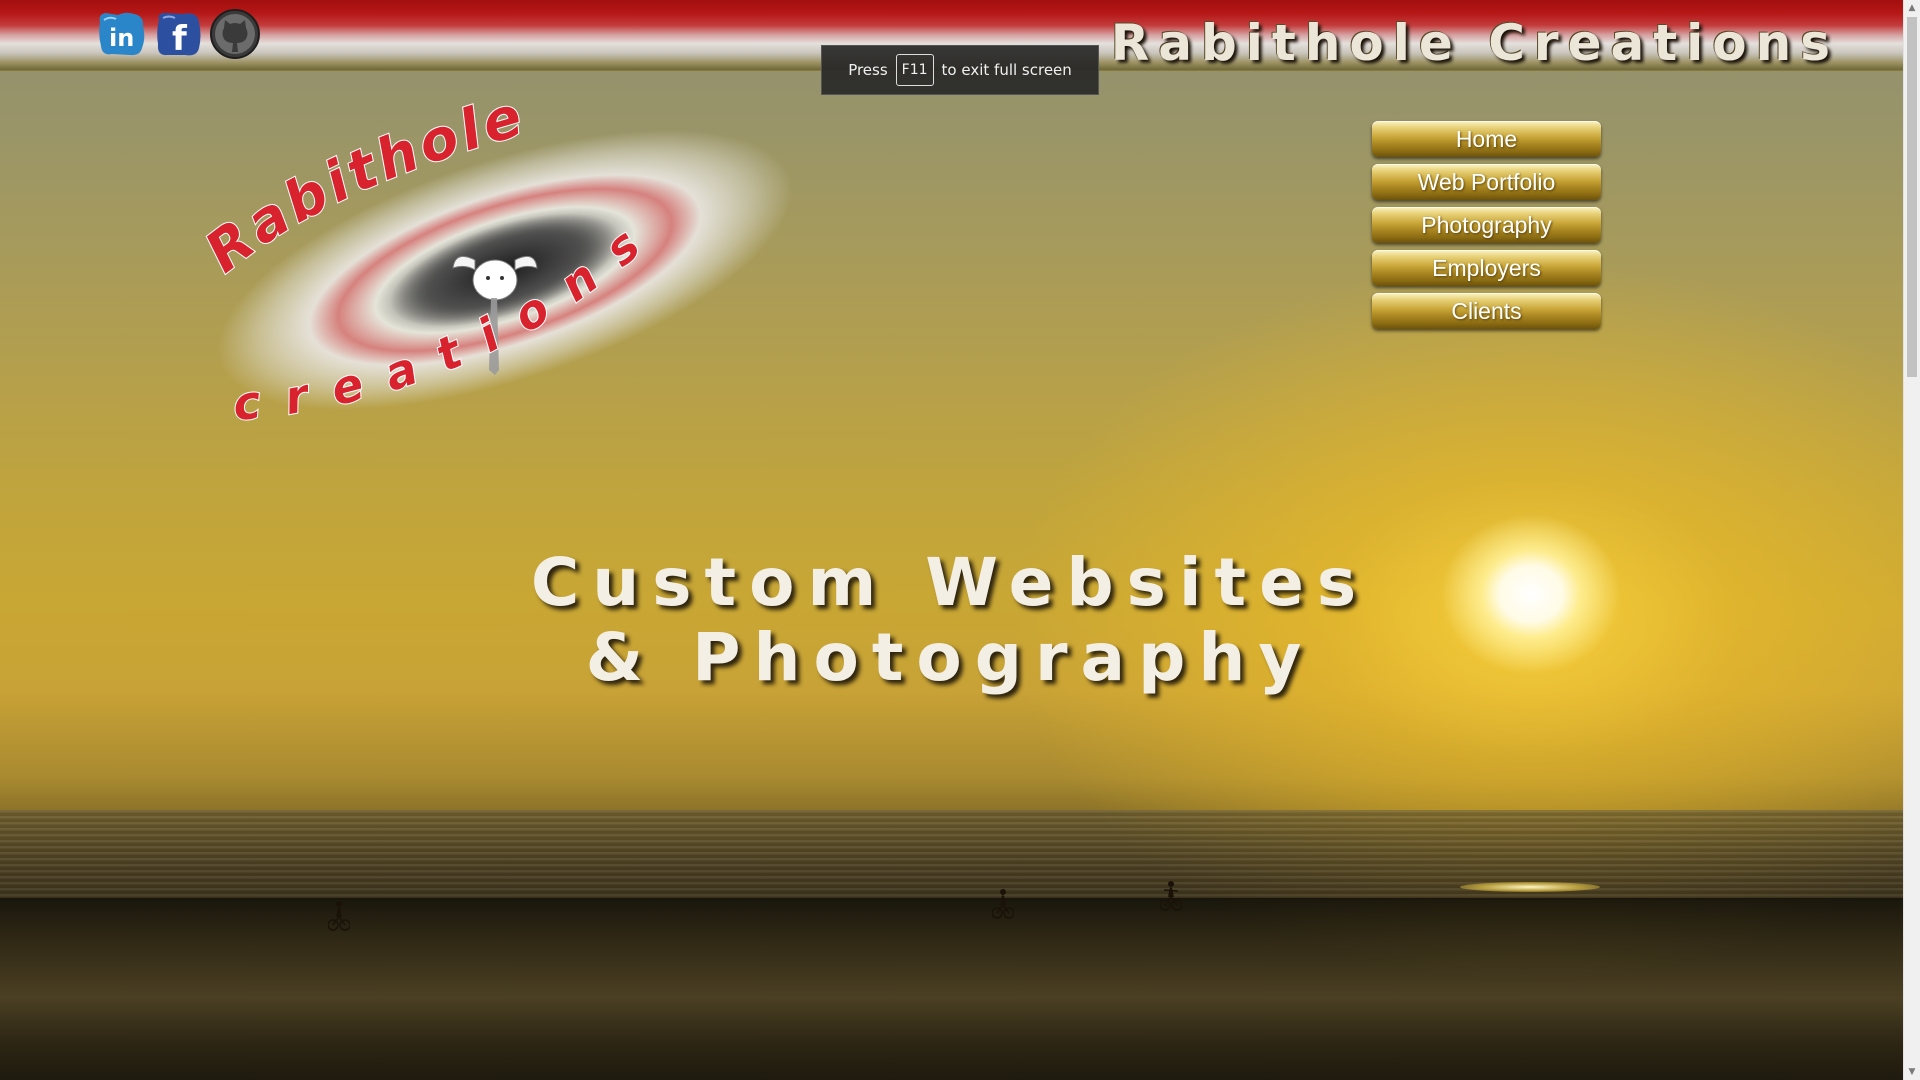 This screenshot has height=1080, width=1920. Describe the element at coordinates (950, 657) in the screenshot. I see `hero-line-2: & Photography` at that location.